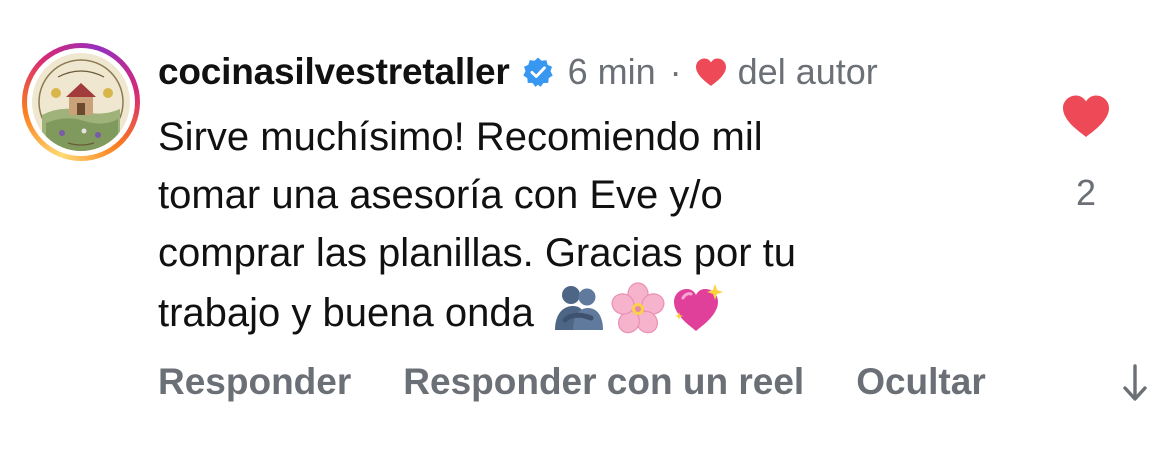 This screenshot has width=1170, height=449. I want to click on username-link: cocinasilvestretaller, so click(334, 72).